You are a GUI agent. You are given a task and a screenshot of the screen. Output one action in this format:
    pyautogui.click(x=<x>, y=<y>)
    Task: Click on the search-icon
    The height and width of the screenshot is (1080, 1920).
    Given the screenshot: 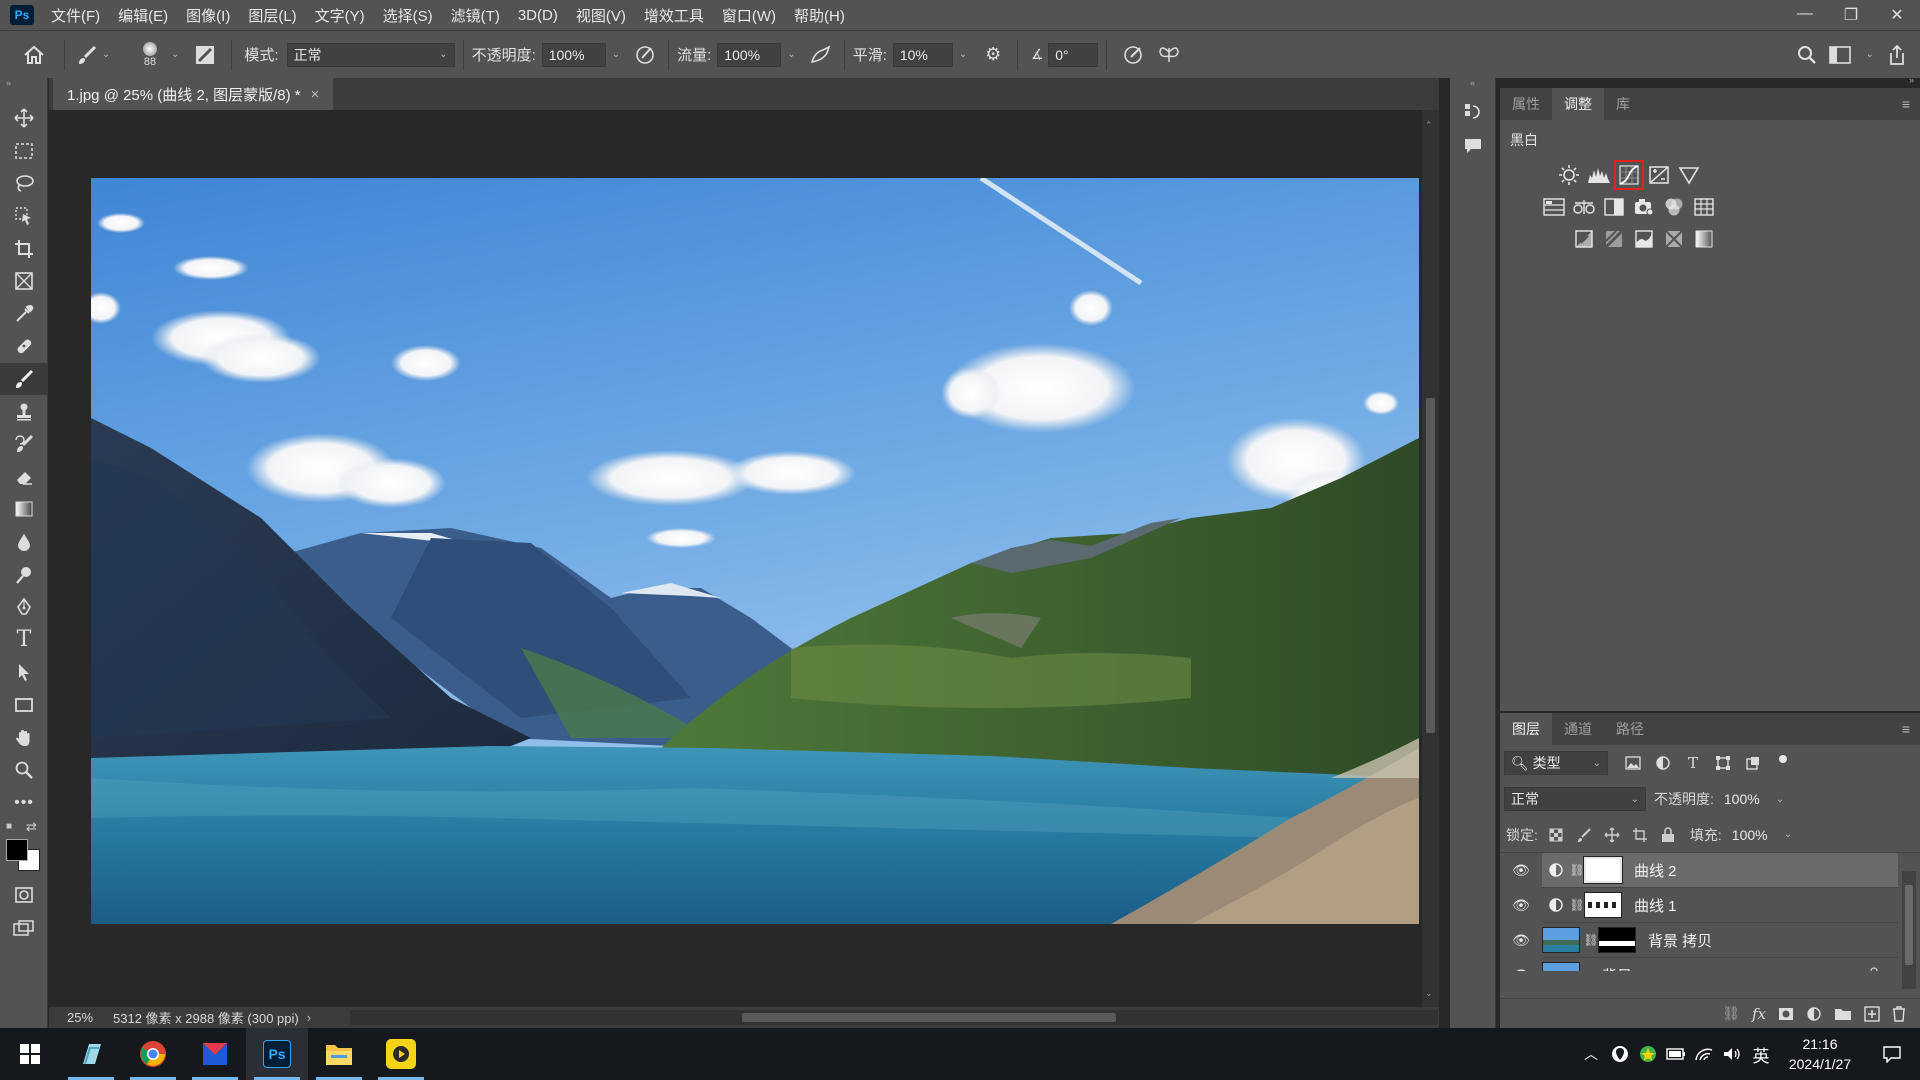 What is the action you would take?
    pyautogui.click(x=1807, y=55)
    